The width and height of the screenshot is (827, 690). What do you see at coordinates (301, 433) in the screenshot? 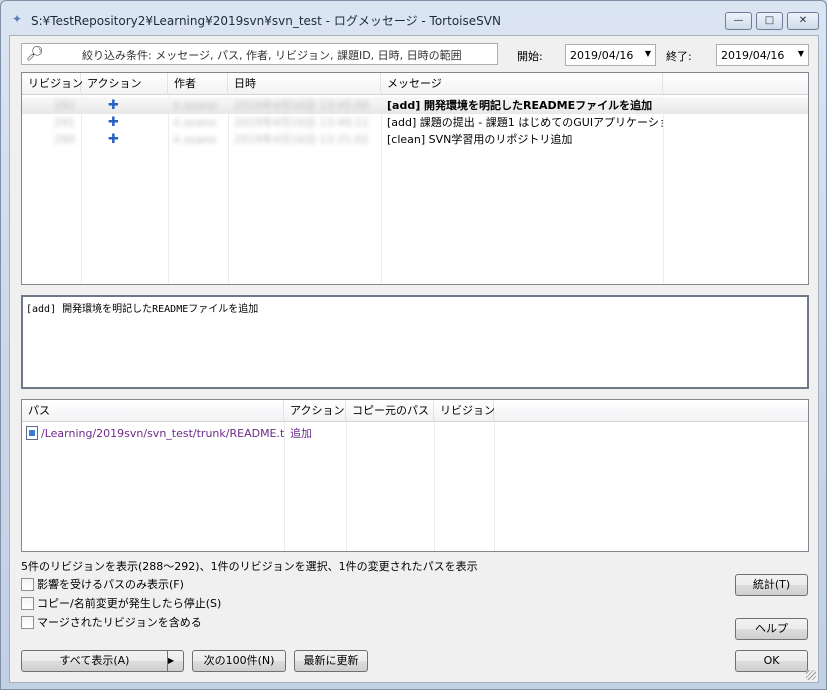
I see `path-action-cell: 追加` at bounding box center [301, 433].